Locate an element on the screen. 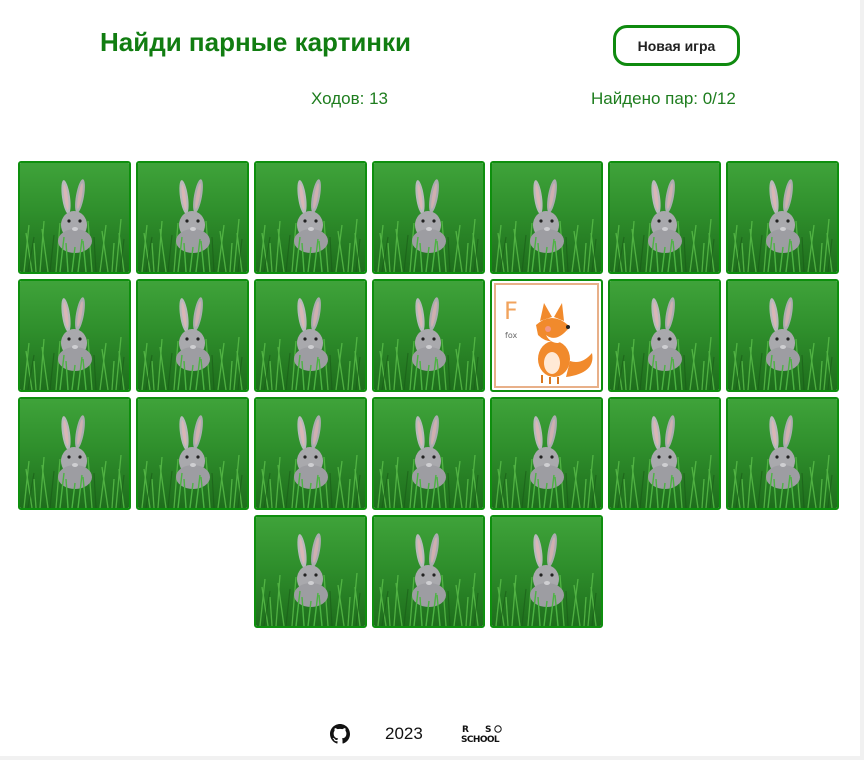 This screenshot has height=760, width=864. svg-text: S is located at coordinates (488, 730).